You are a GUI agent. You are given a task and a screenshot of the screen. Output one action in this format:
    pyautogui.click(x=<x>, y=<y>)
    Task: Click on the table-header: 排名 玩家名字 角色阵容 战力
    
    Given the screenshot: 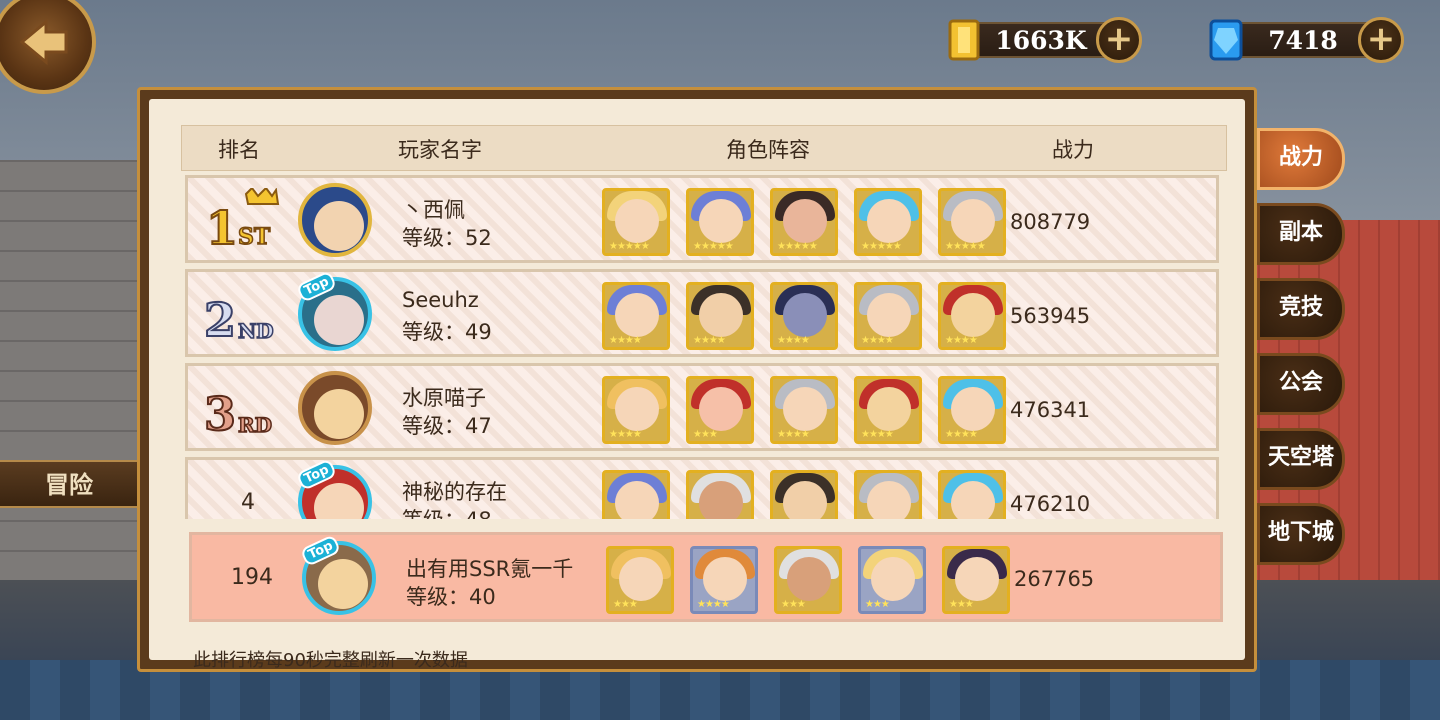 What is the action you would take?
    pyautogui.click(x=704, y=148)
    